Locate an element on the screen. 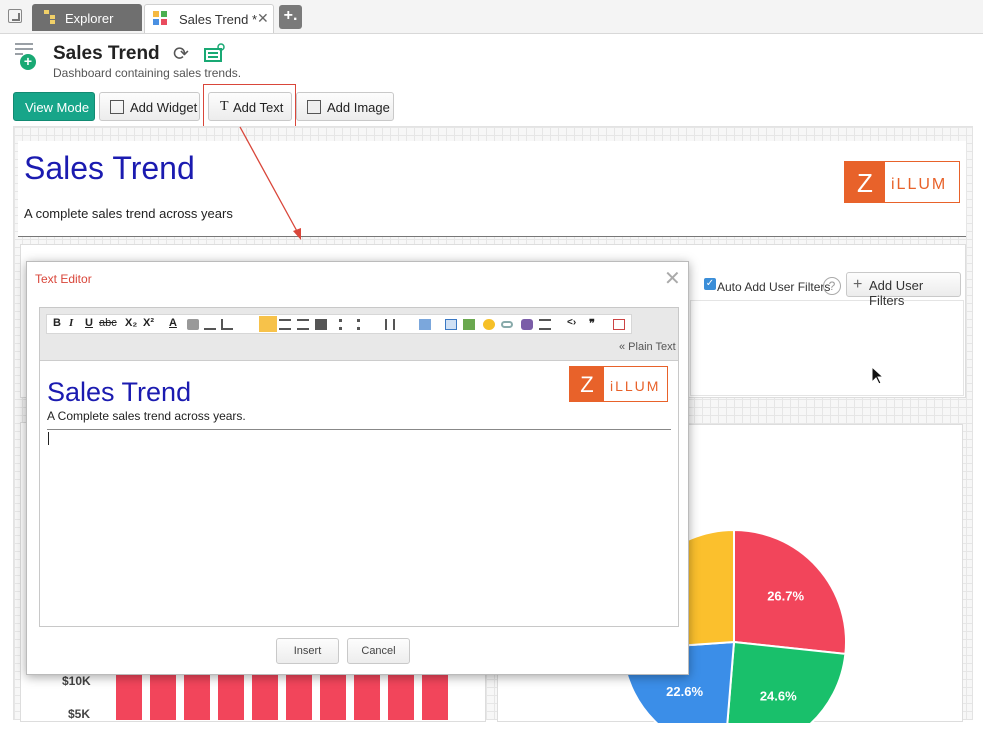 This screenshot has width=983, height=731. editor-content-title: Sales Trend is located at coordinates (119, 392).